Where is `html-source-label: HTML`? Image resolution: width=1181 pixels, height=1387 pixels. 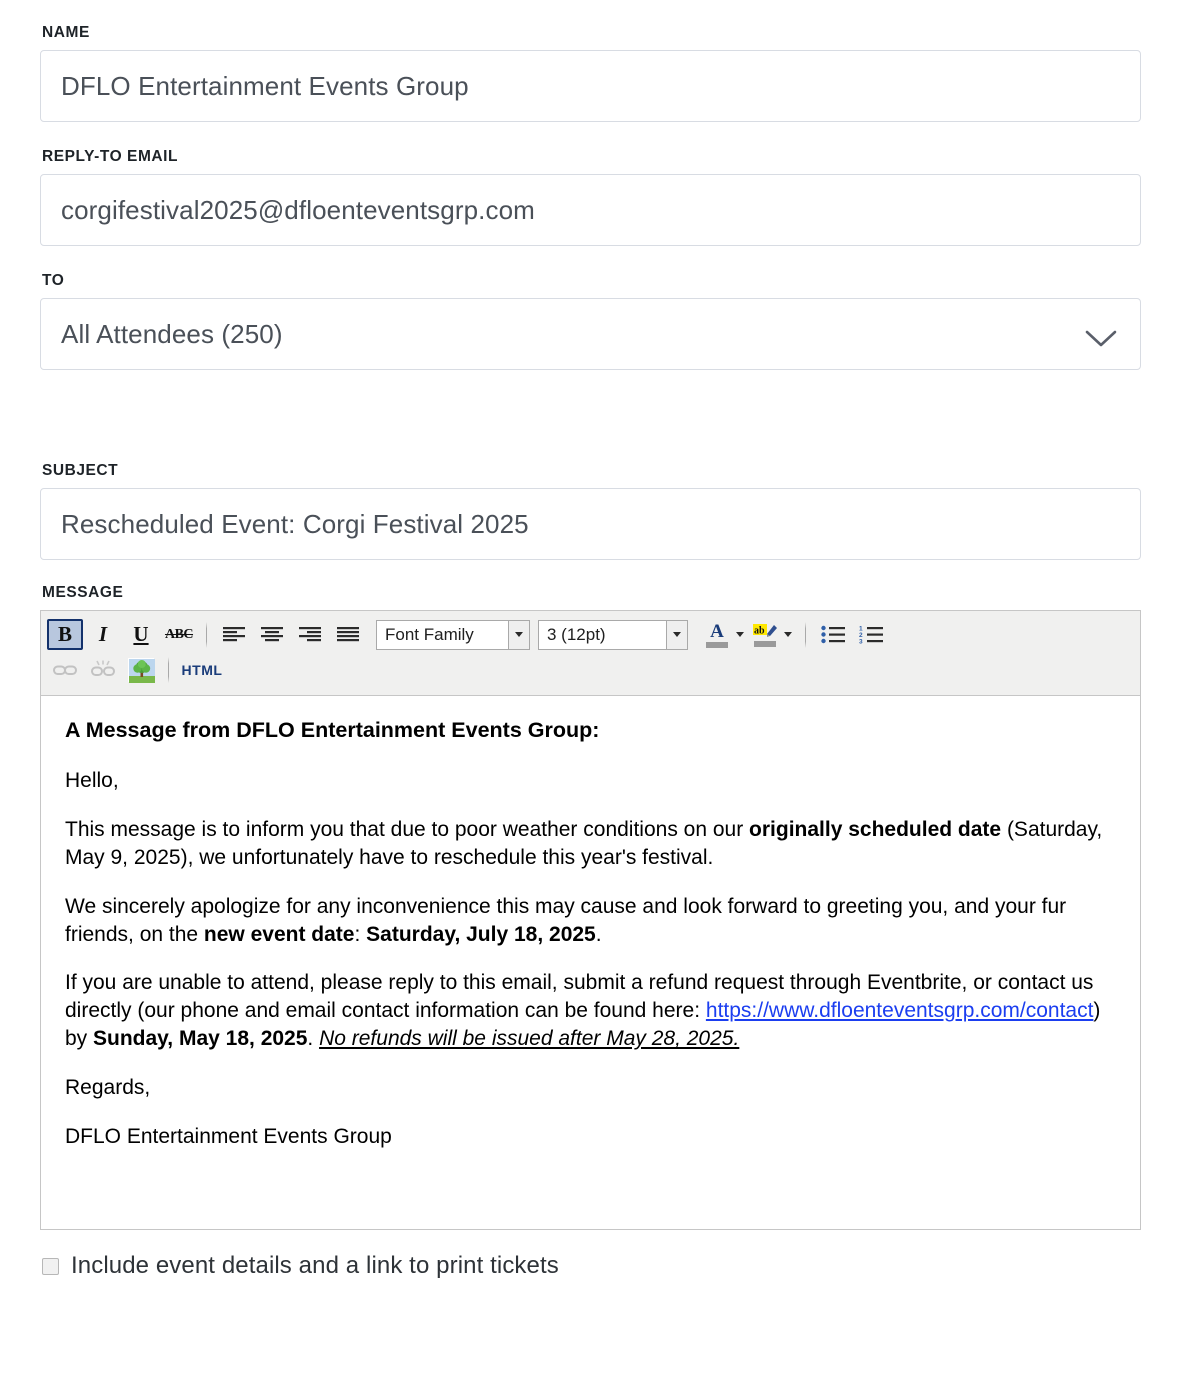 html-source-label: HTML is located at coordinates (202, 669).